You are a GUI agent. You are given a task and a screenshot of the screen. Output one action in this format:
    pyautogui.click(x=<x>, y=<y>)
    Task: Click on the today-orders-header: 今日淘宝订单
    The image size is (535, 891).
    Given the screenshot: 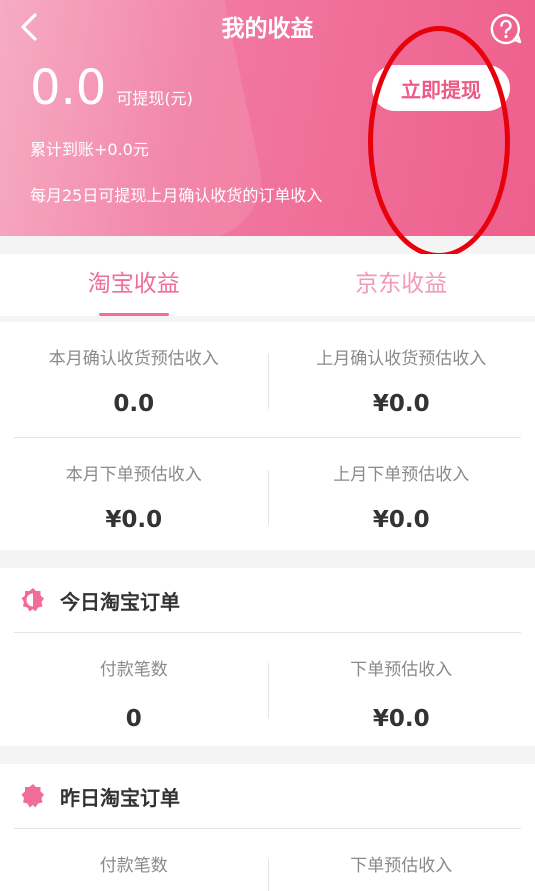 What is the action you would take?
    pyautogui.click(x=267, y=600)
    